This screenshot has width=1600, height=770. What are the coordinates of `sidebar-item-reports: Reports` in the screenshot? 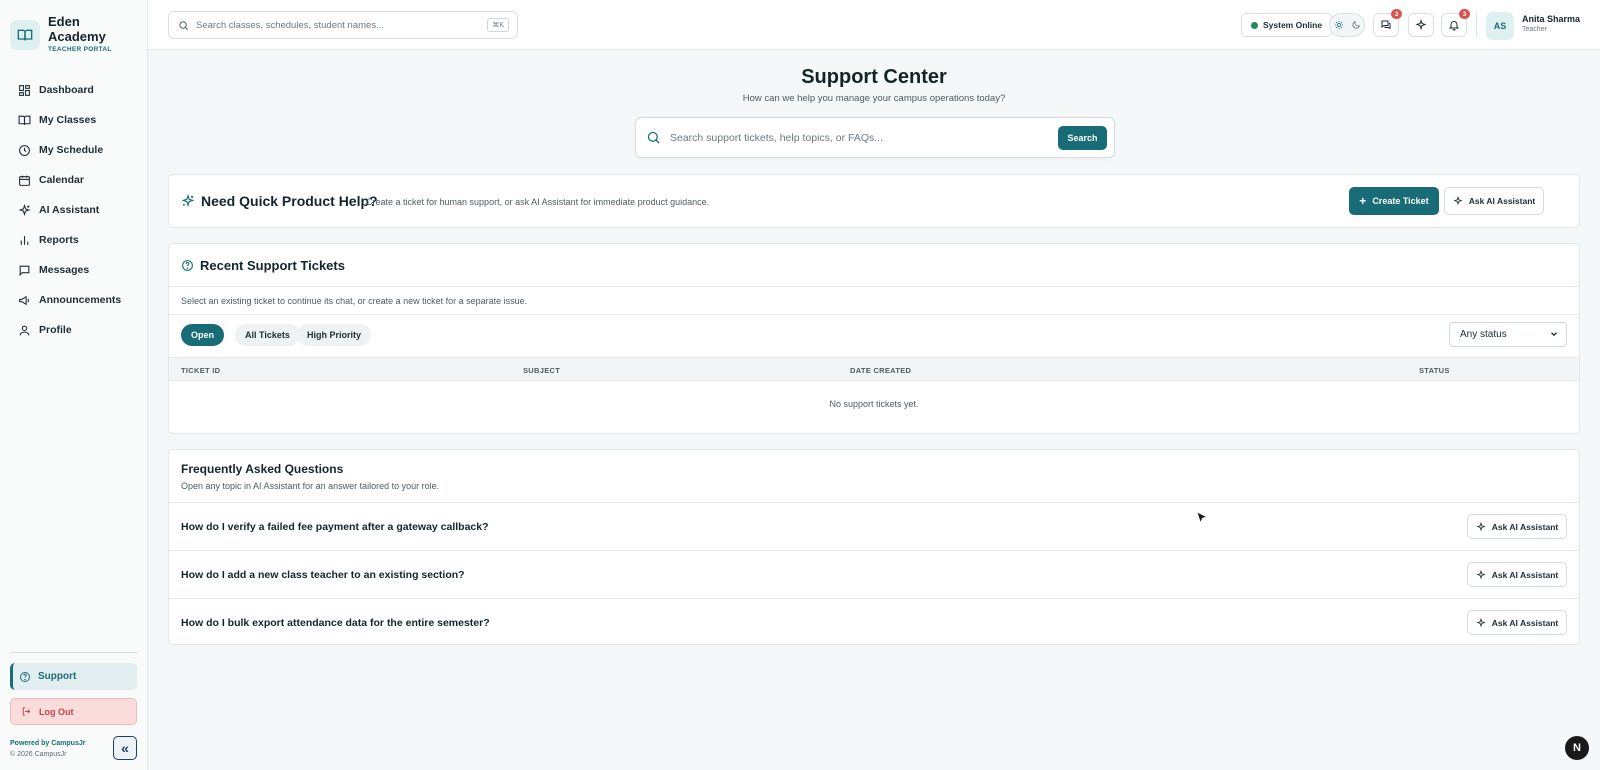 It's located at (74, 240).